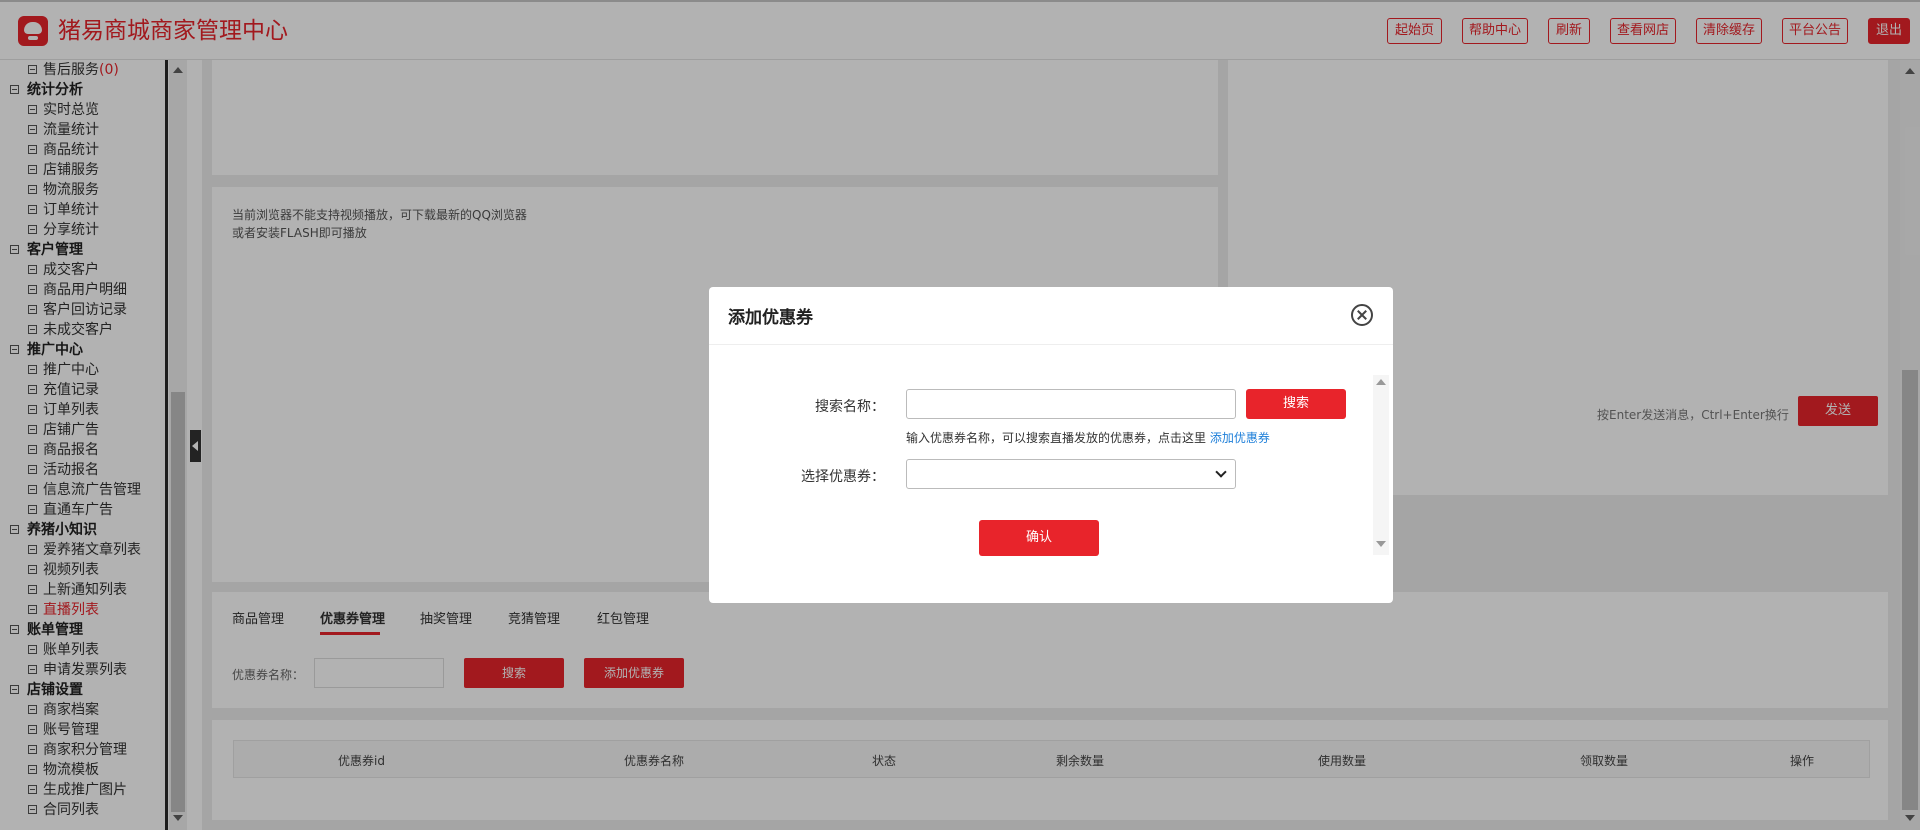 The height and width of the screenshot is (830, 1920). Describe the element at coordinates (1381, 382) in the screenshot. I see `dialog-scroll-up-icon` at that location.